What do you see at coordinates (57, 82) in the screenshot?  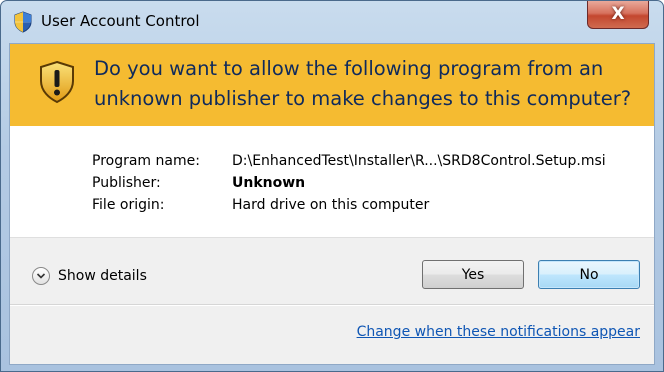 I see `warning-shield-icon` at bounding box center [57, 82].